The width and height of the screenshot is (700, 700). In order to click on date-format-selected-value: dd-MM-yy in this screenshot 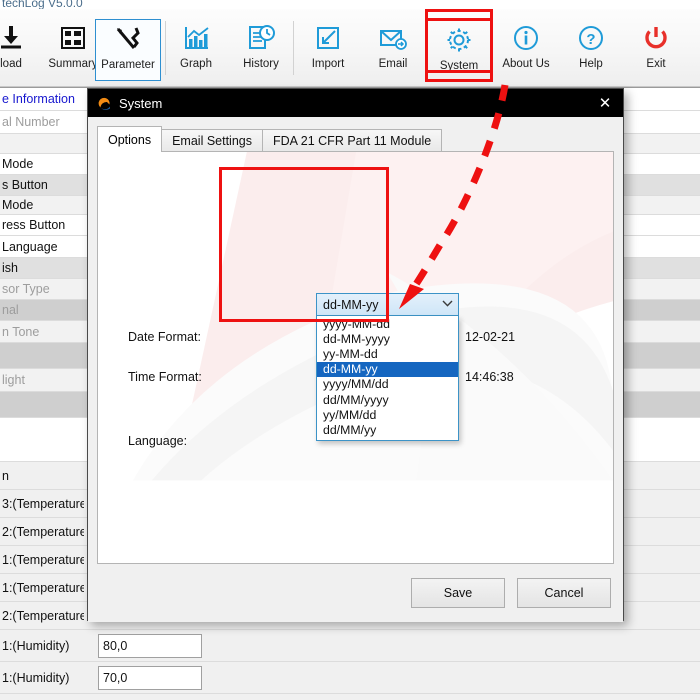, I will do `click(351, 304)`.